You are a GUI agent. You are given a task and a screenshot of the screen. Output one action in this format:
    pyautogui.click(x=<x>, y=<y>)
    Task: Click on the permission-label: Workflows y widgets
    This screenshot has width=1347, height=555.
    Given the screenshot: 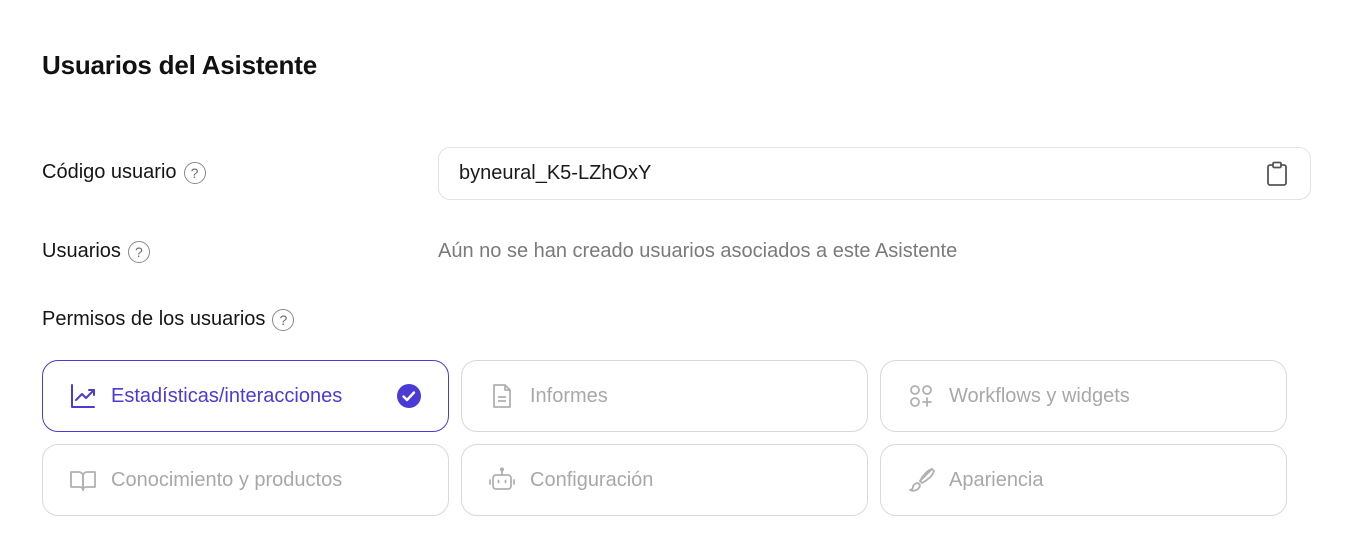 What is the action you would take?
    pyautogui.click(x=1039, y=395)
    